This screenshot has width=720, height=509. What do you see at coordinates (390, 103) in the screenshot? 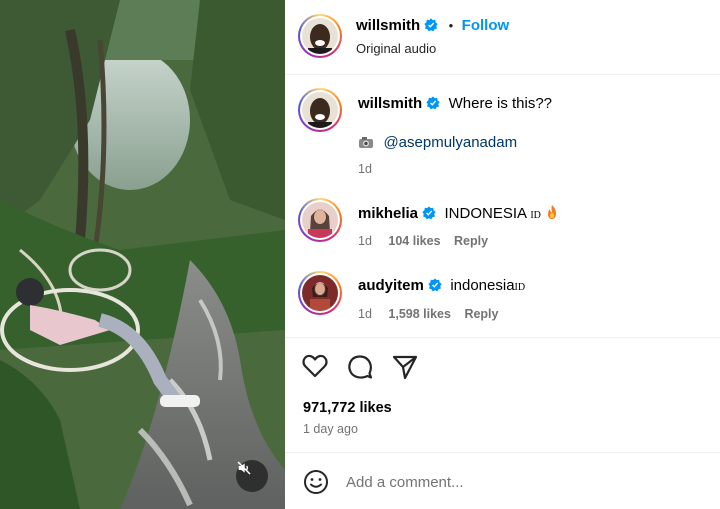
I see `caption-username: willsmith` at bounding box center [390, 103].